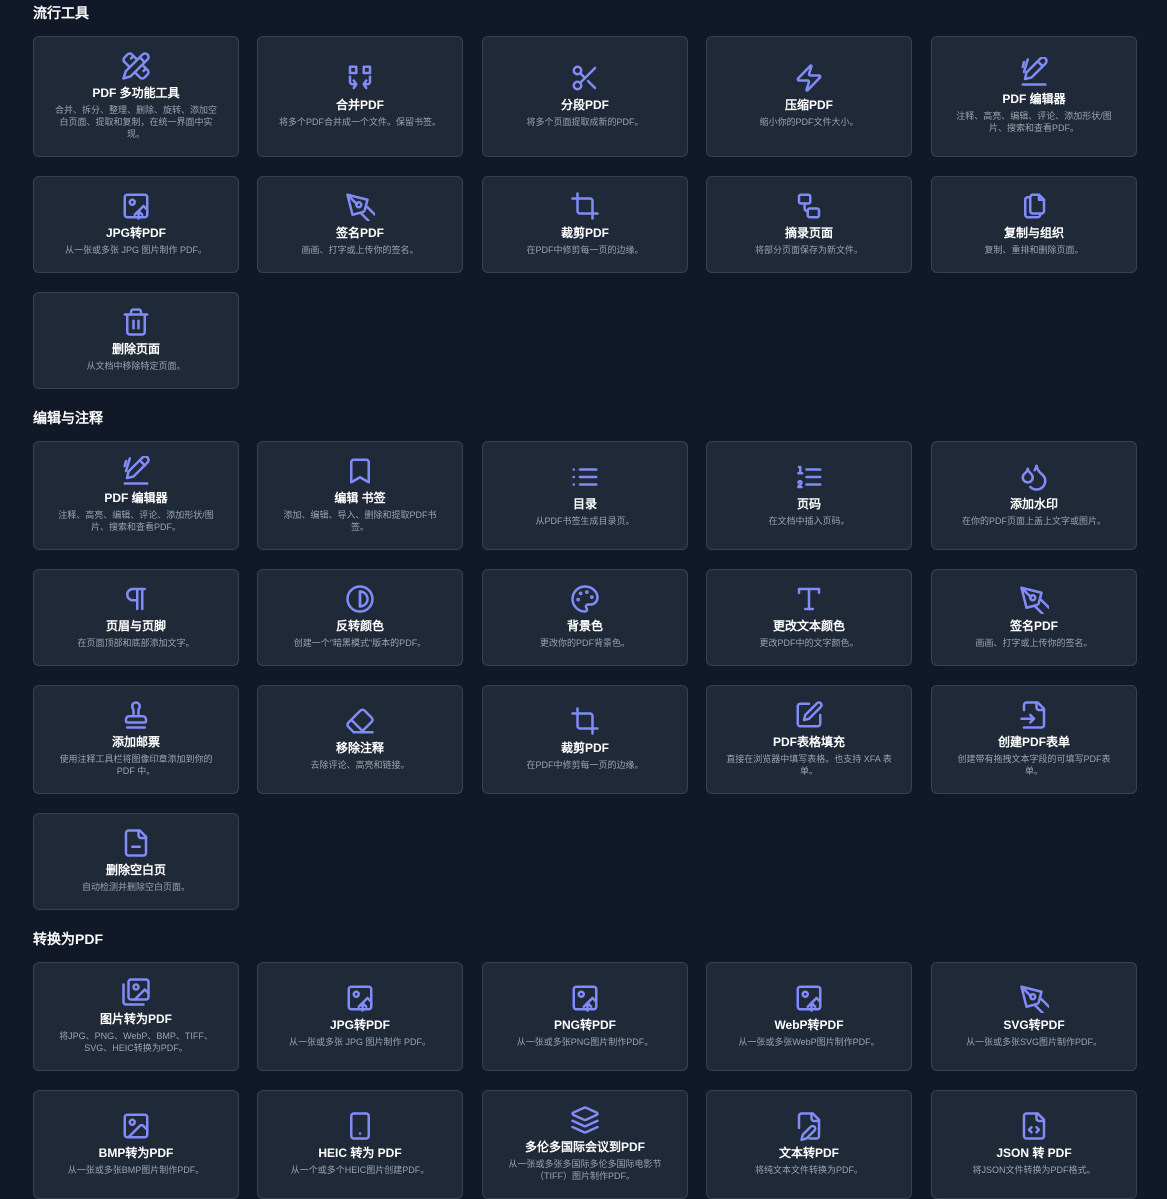  What do you see at coordinates (1034, 99) in the screenshot?
I see `tool-card-title: PDF 编辑器` at bounding box center [1034, 99].